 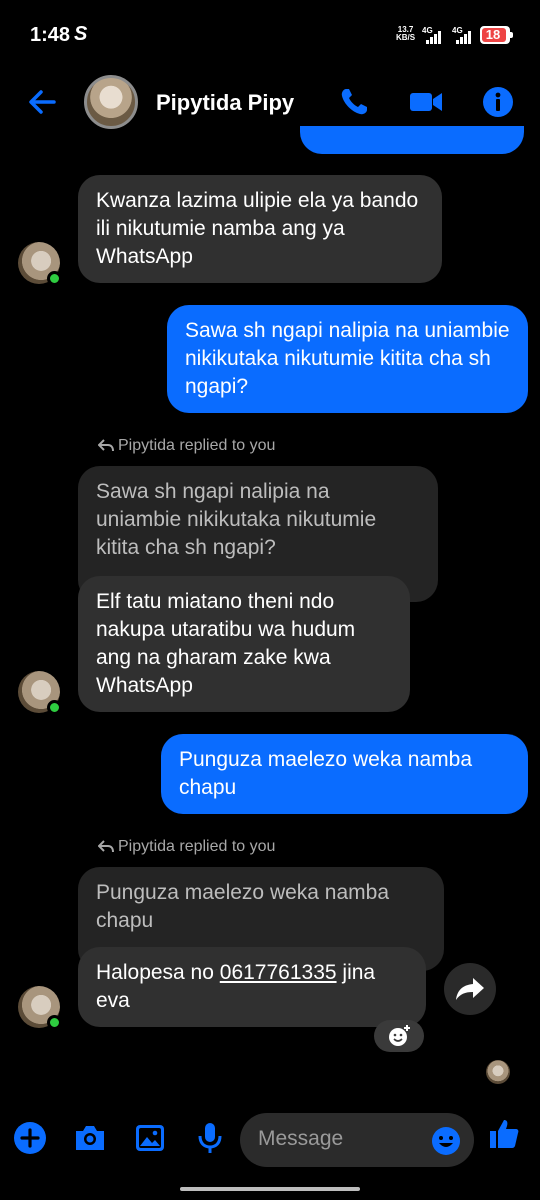 I want to click on plus-icon, so click(x=30, y=1138).